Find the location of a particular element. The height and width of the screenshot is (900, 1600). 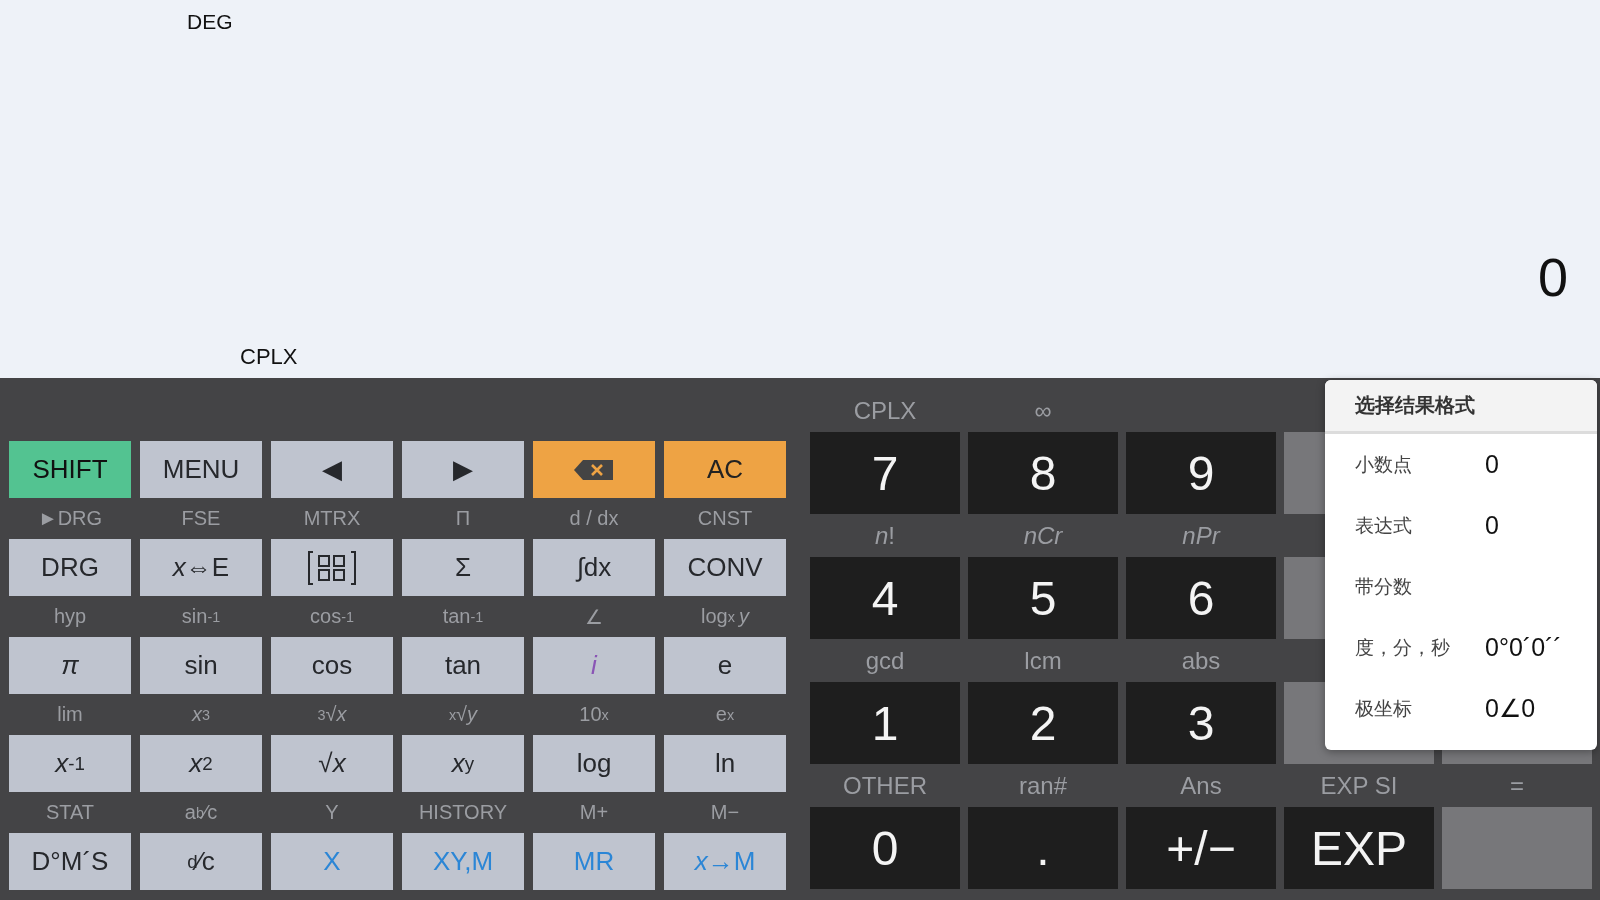

calculator-key: e is located at coordinates (725, 665).